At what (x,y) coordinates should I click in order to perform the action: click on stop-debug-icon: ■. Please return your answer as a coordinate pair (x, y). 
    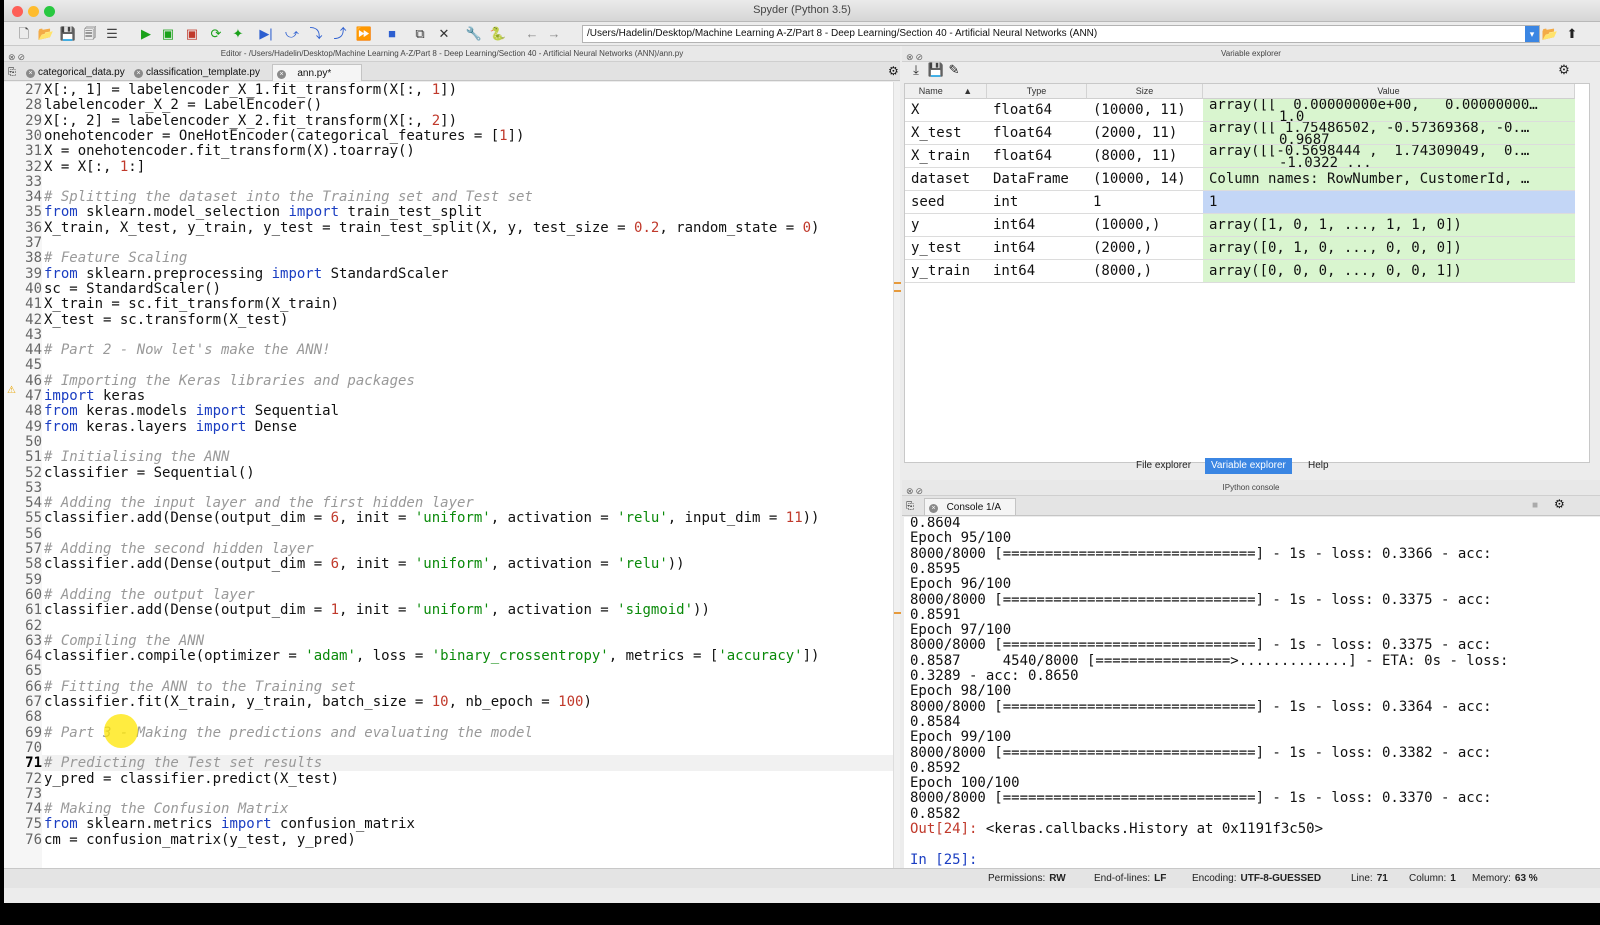
    Looking at the image, I should click on (392, 34).